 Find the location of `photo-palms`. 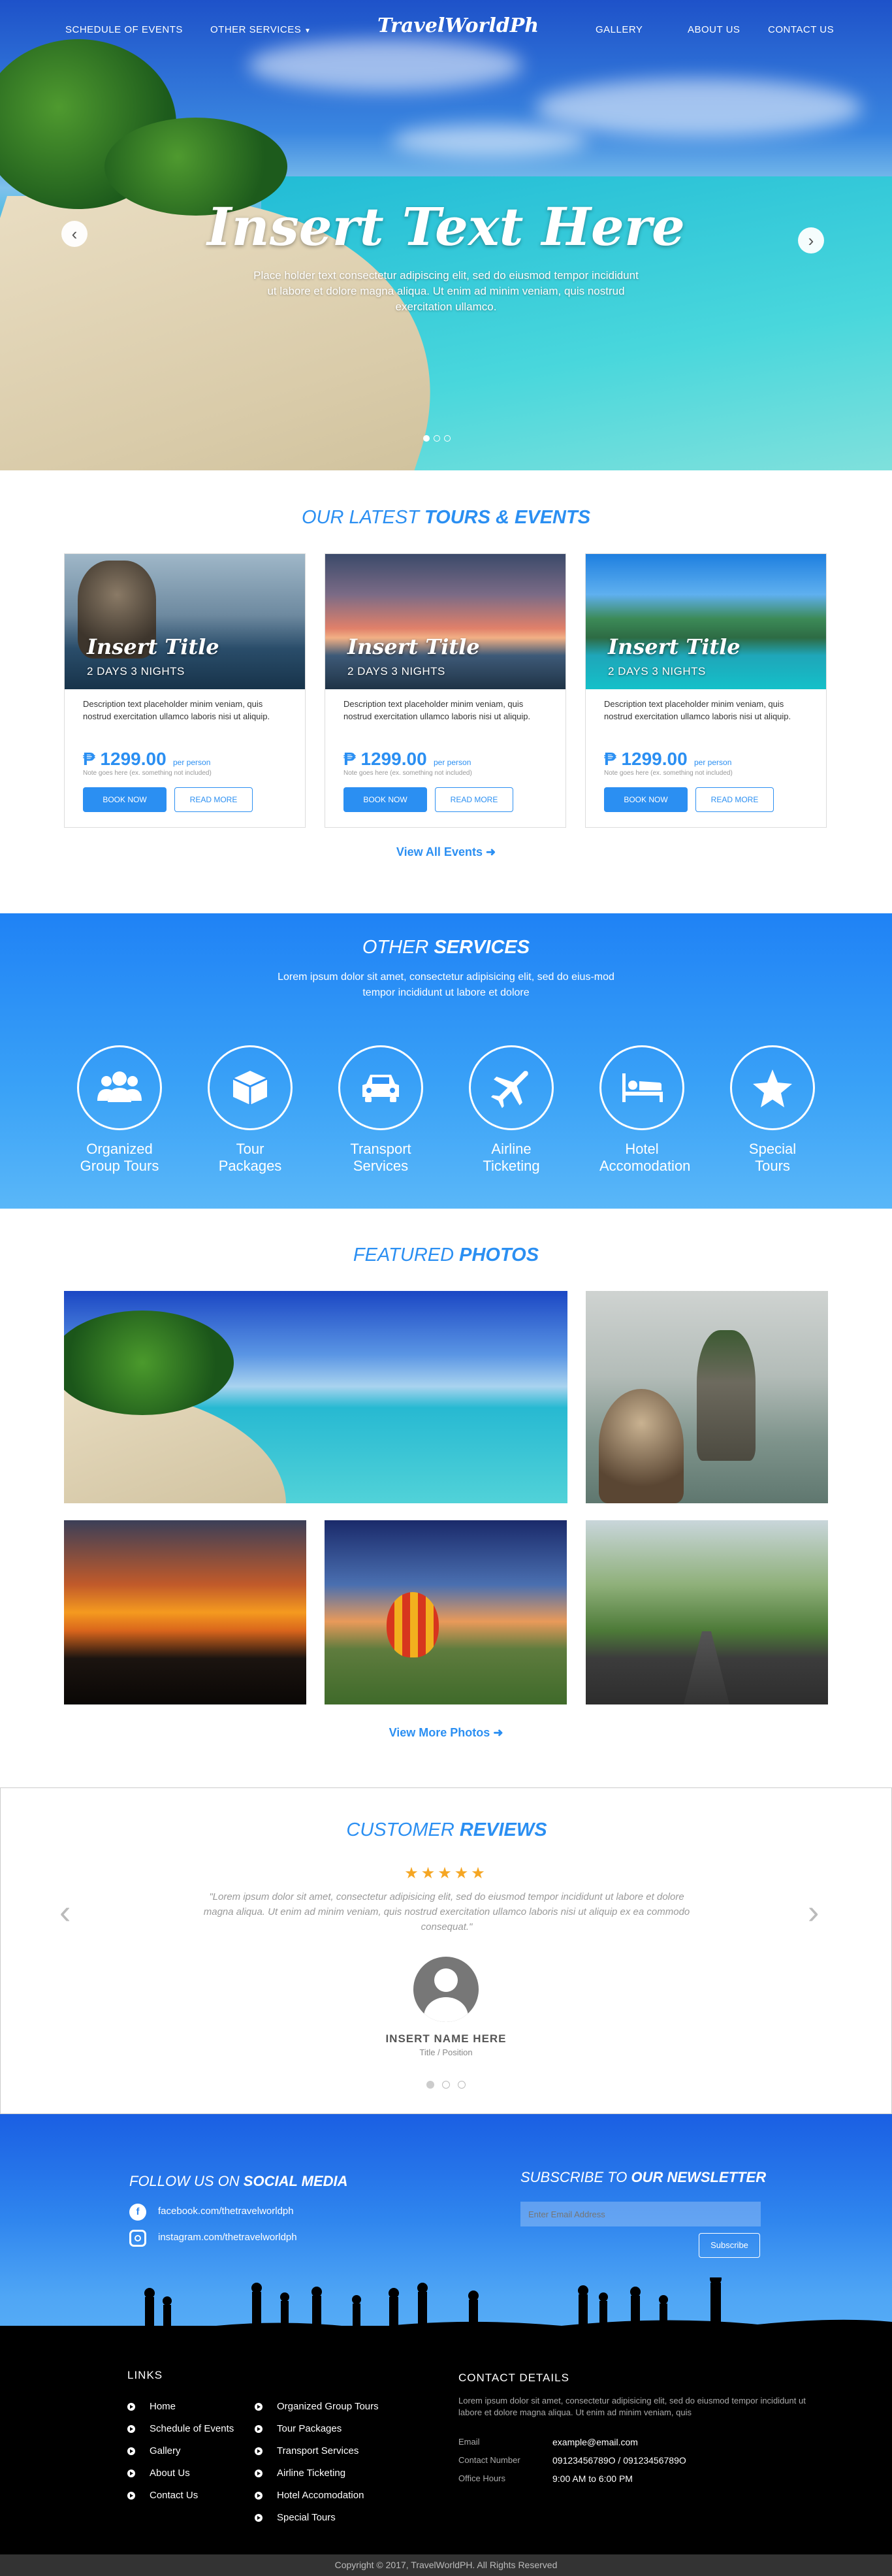

photo-palms is located at coordinates (149, 1363).